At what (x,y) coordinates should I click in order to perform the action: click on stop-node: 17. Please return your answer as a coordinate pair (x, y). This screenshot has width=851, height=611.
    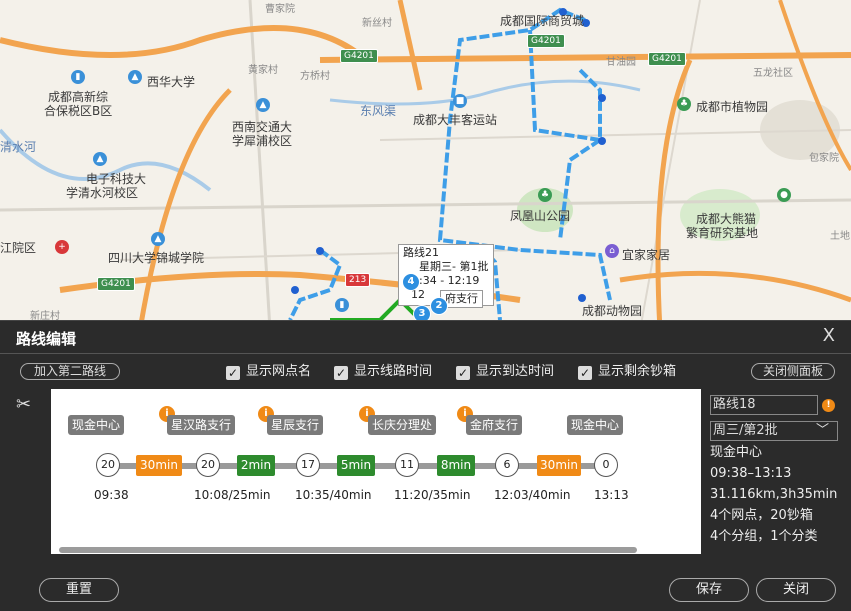
    Looking at the image, I should click on (308, 465).